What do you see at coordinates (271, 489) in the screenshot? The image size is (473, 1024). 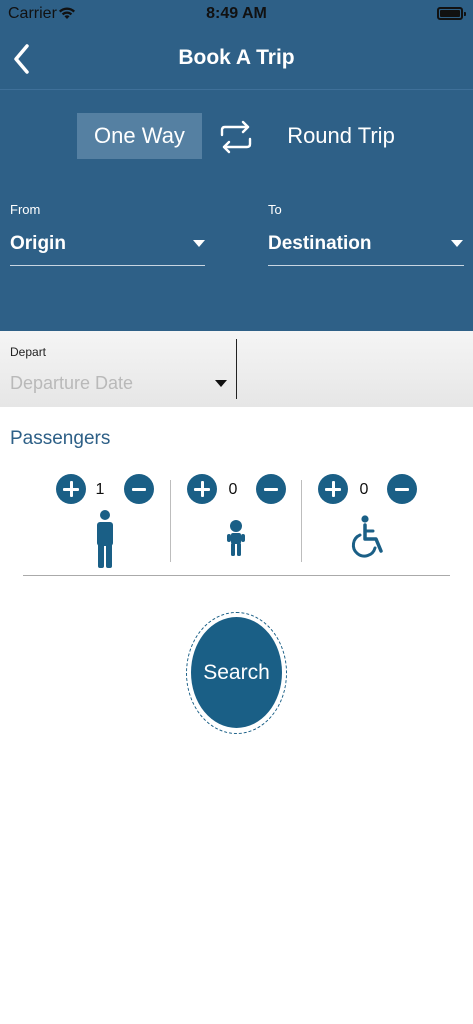 I see `child-minus-button` at bounding box center [271, 489].